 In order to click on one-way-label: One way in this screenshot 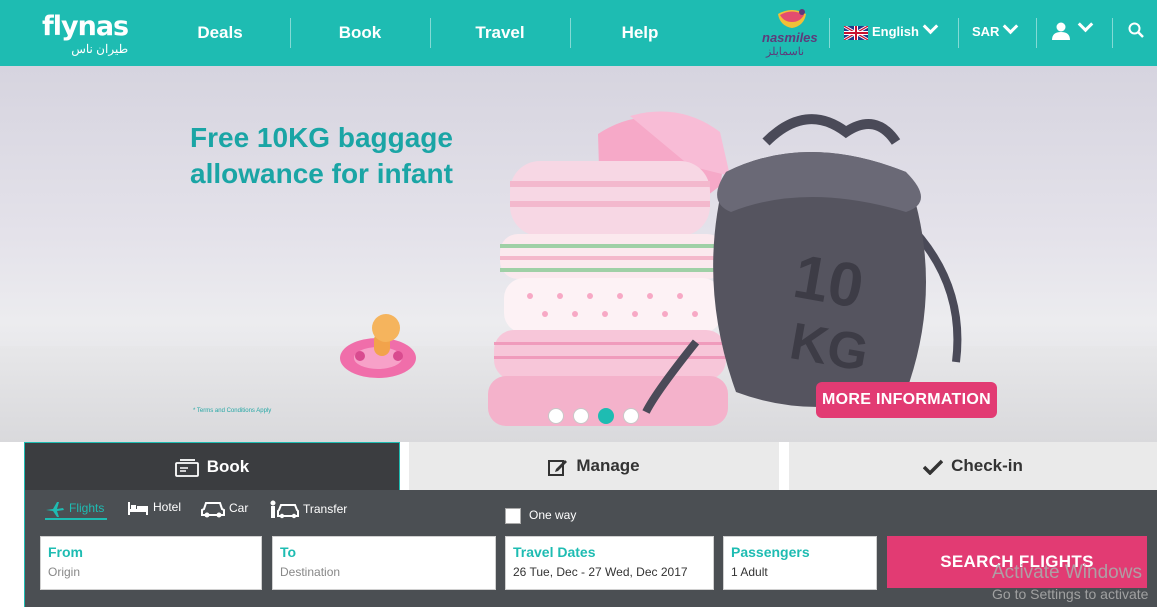, I will do `click(553, 515)`.